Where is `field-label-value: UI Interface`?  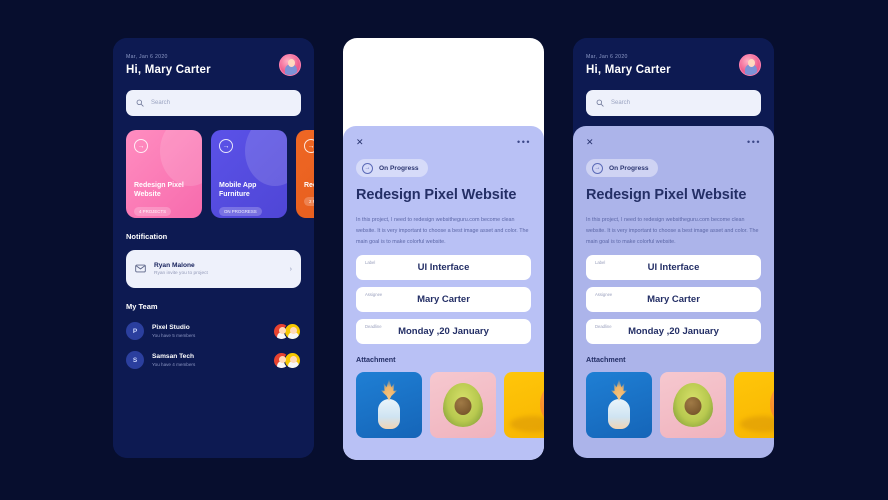
field-label-value: UI Interface is located at coordinates (673, 267).